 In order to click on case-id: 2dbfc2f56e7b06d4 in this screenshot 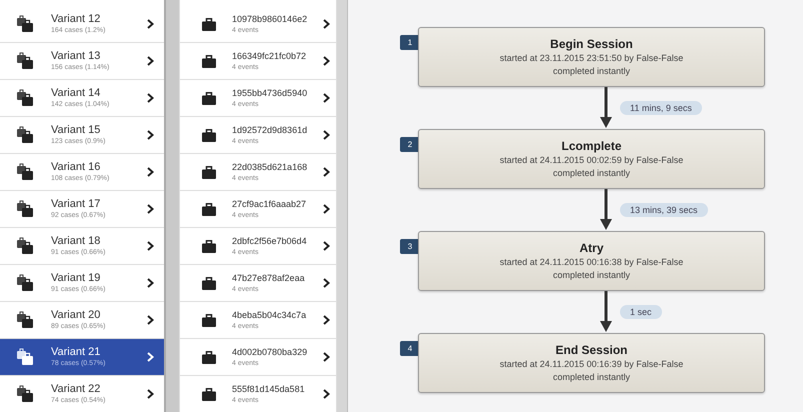, I will do `click(270, 241)`.